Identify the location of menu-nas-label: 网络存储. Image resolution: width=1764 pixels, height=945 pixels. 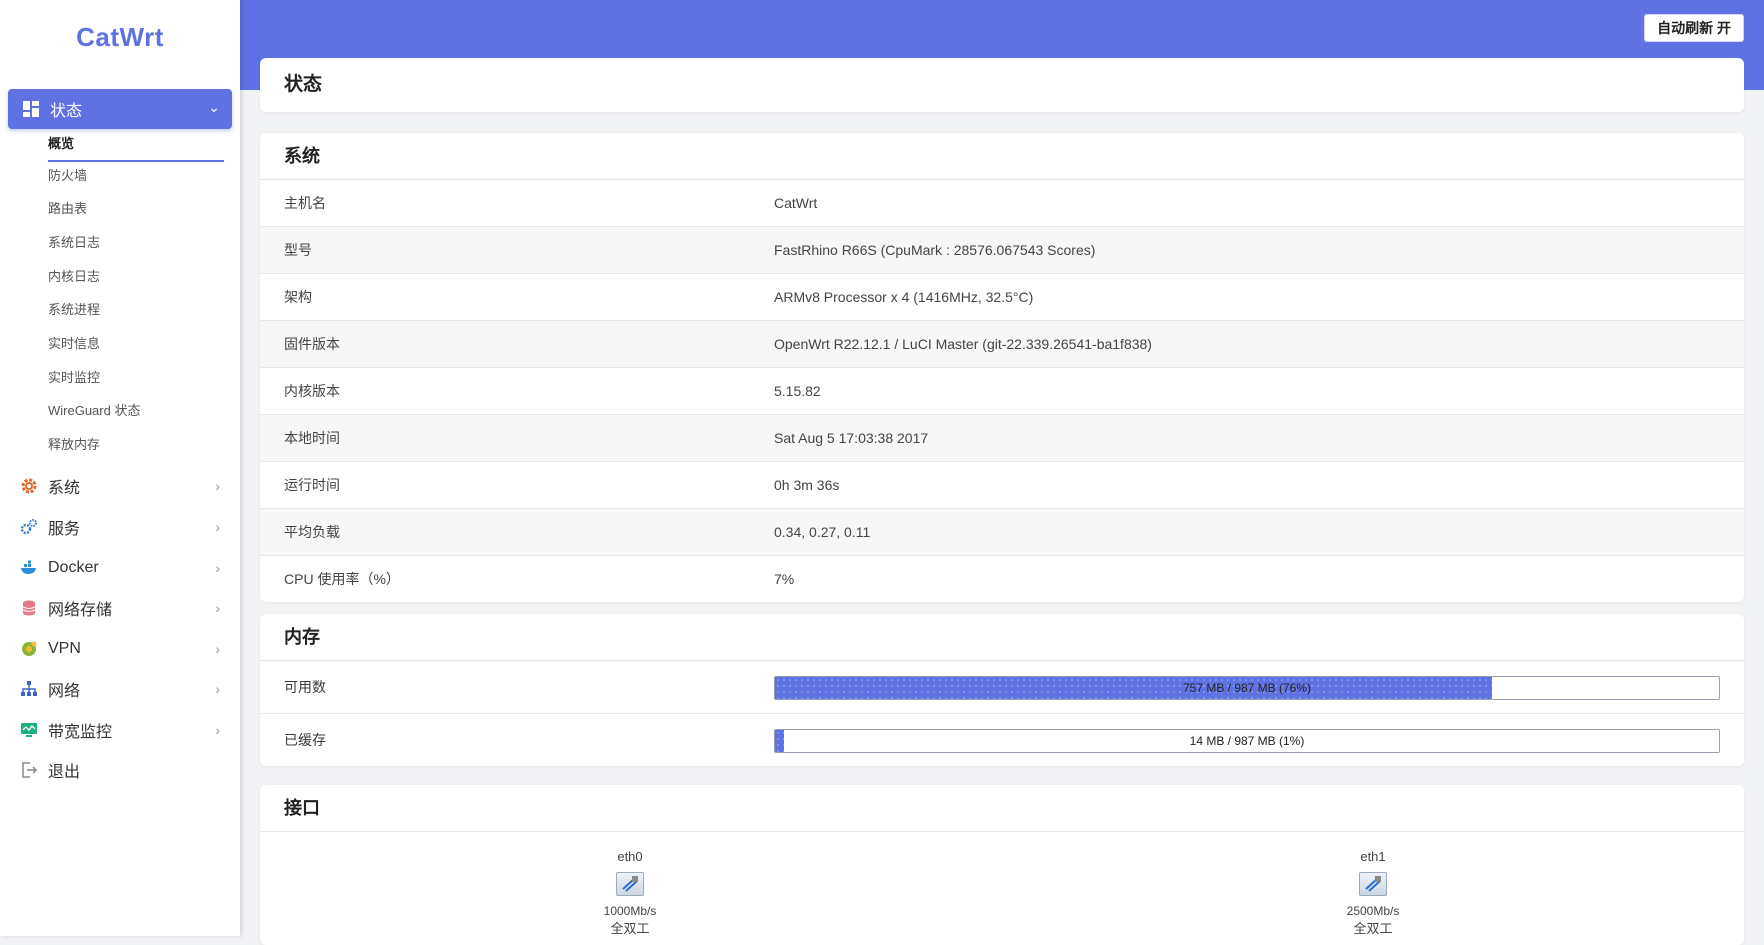
(80, 610).